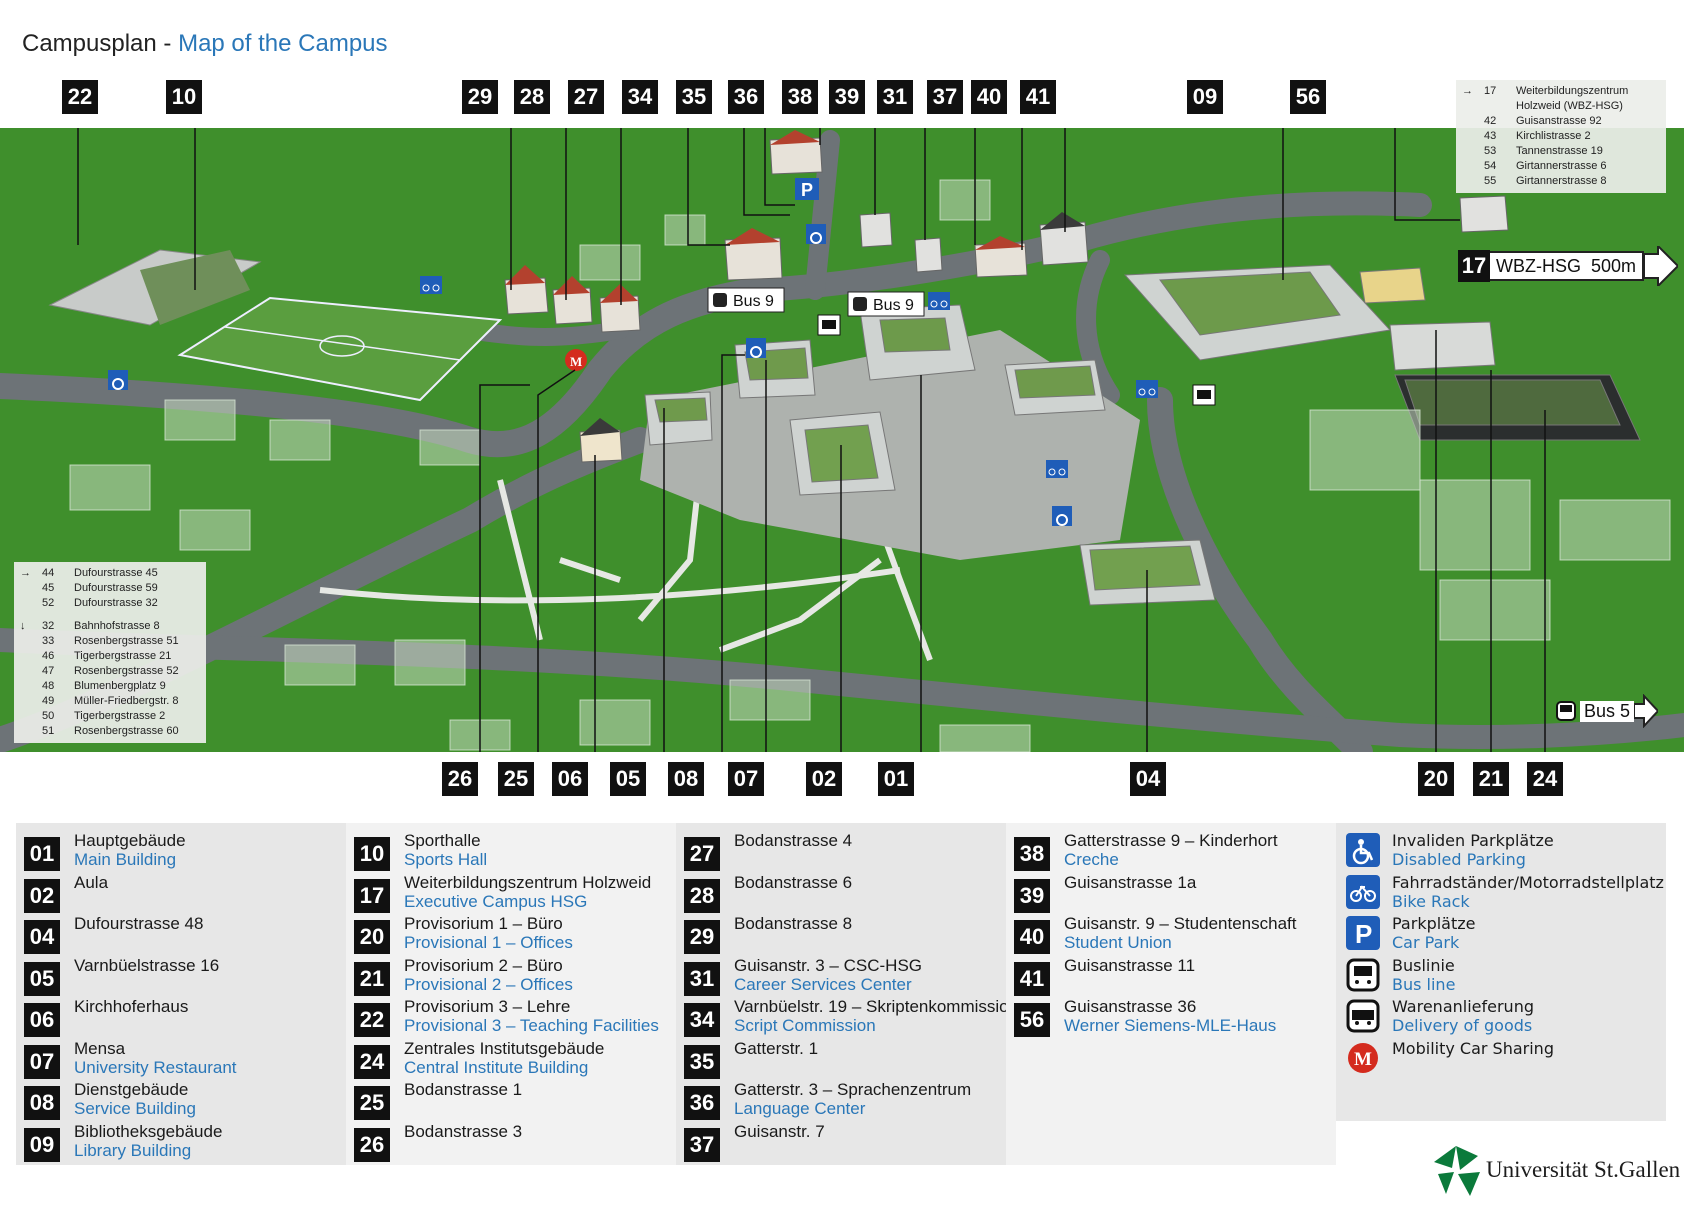 This screenshot has width=1684, height=1208. Describe the element at coordinates (1436, 779) in the screenshot. I see `building-marker-20: 20` at that location.